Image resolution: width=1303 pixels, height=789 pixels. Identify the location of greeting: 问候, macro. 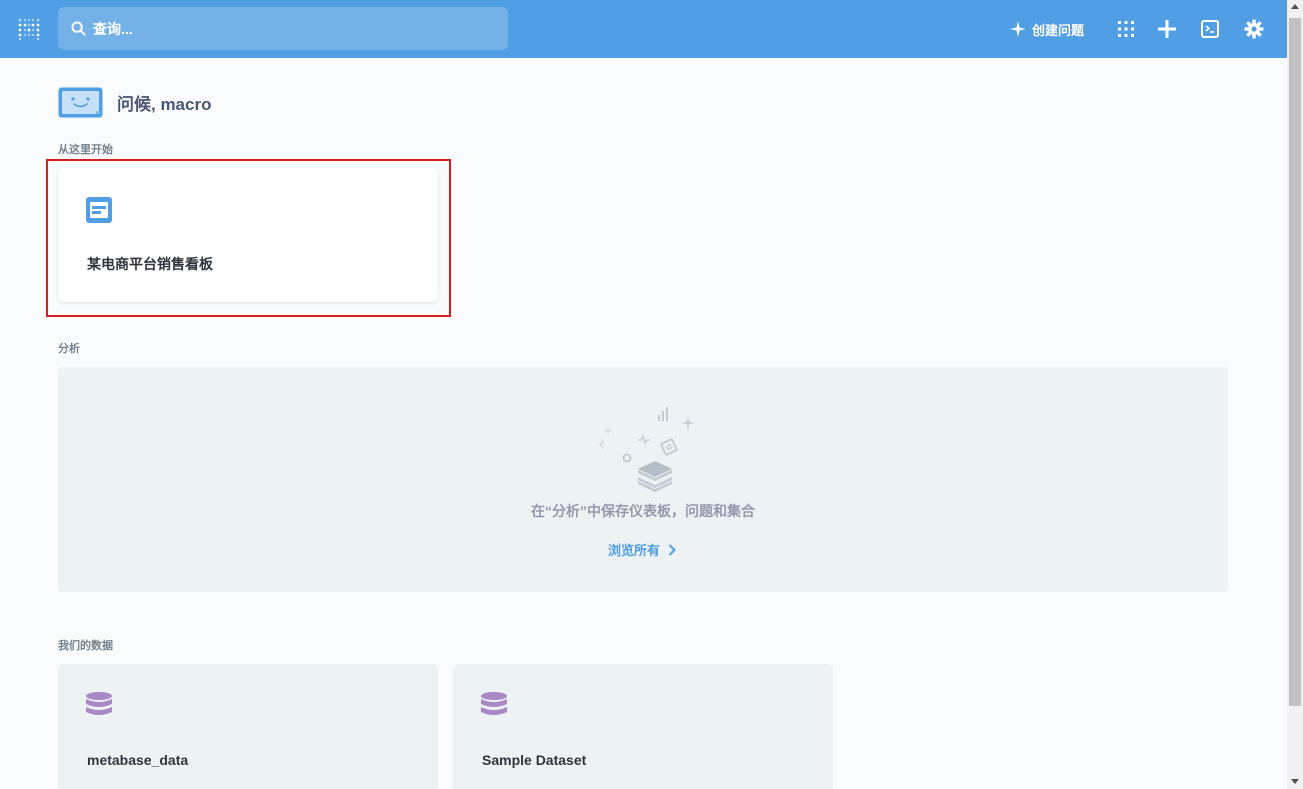
(134, 102).